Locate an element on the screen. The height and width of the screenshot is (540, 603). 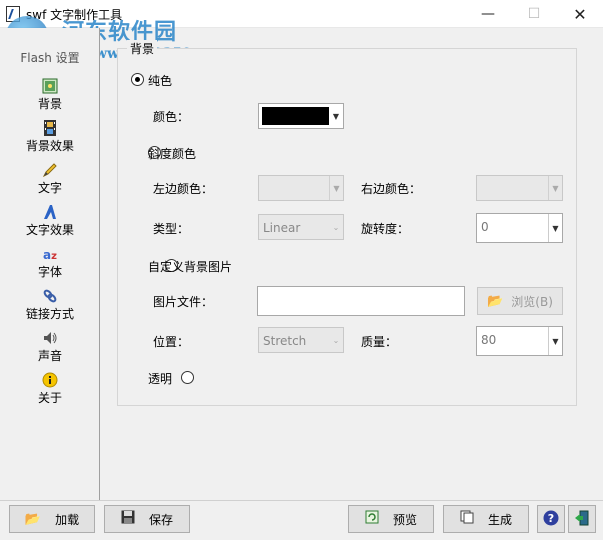
custom-image-label: 自定义背景图片 is located at coordinates (190, 267).